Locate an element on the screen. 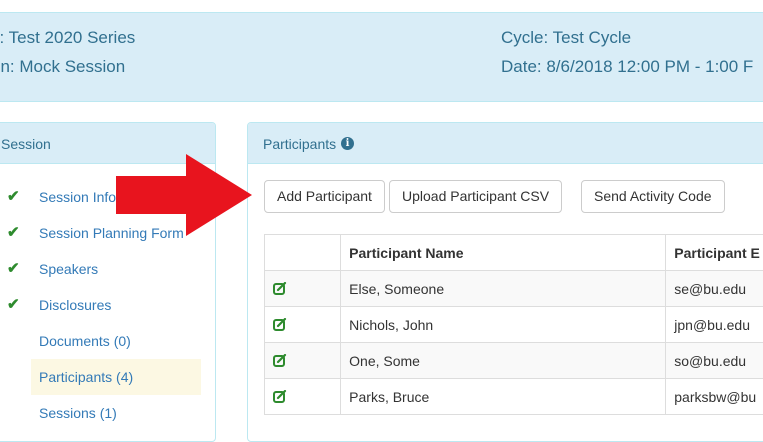 The height and width of the screenshot is (442, 763). add-participant-button: Add Participant is located at coordinates (324, 196).